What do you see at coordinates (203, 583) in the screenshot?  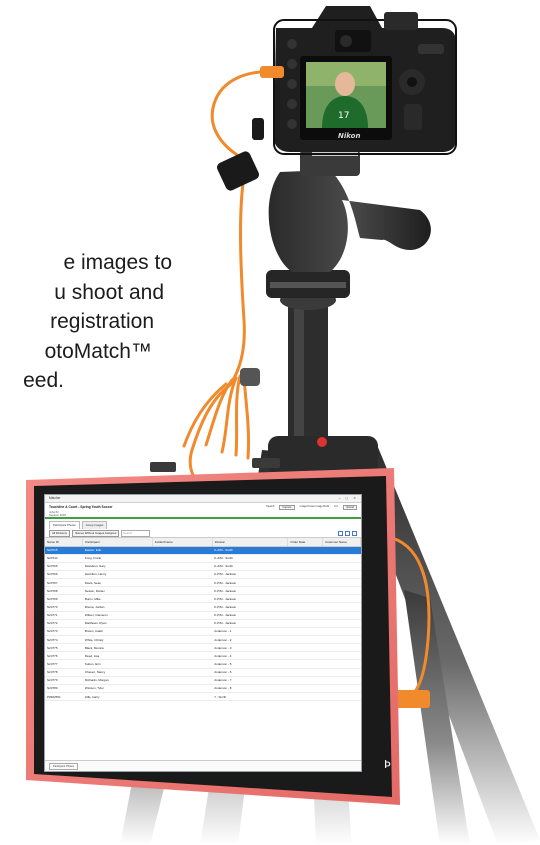 I see `table-row: N23767 Davis, Sean K-P/M - Jackson` at bounding box center [203, 583].